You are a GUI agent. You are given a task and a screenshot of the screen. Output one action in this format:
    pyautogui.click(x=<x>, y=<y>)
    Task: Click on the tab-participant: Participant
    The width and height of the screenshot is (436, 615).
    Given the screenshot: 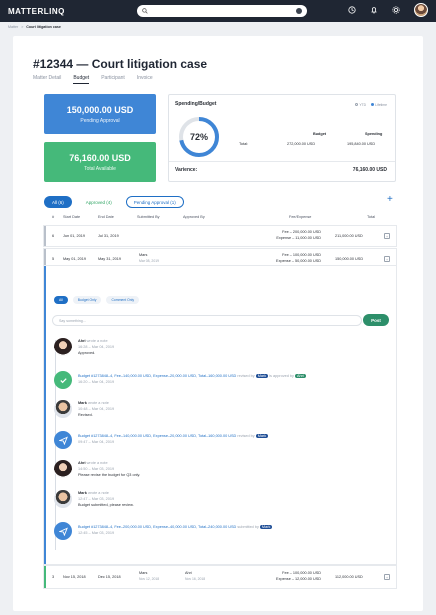 What is the action you would take?
    pyautogui.click(x=113, y=79)
    